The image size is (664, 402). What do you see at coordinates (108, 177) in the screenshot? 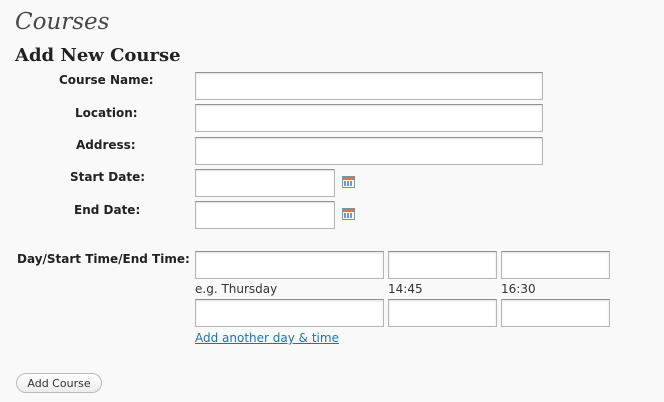
I see `start-date-label: Start Date:` at bounding box center [108, 177].